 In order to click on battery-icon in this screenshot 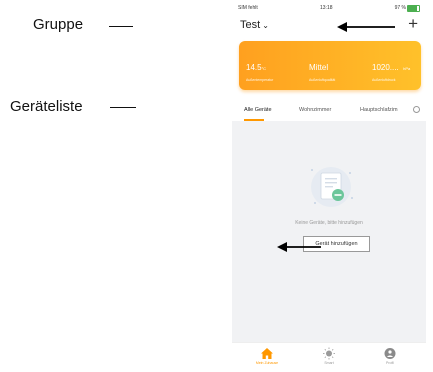, I will do `click(413, 8)`.